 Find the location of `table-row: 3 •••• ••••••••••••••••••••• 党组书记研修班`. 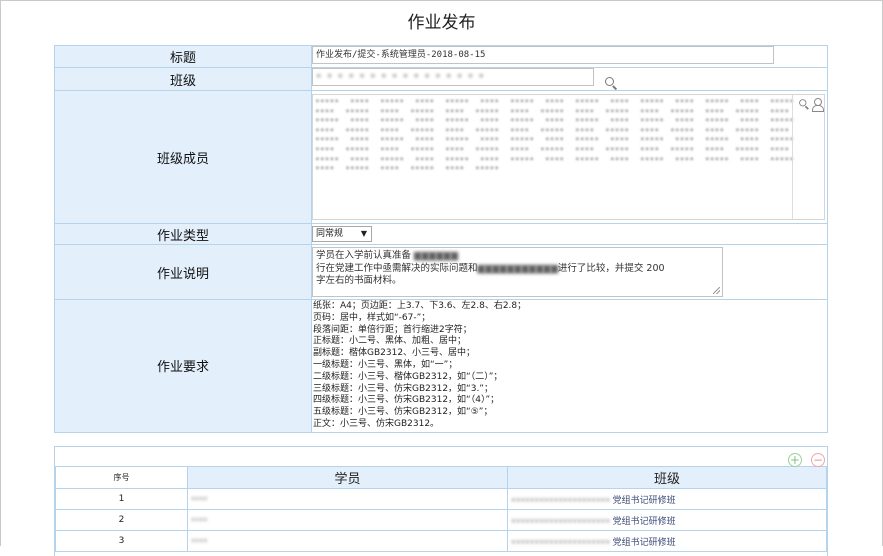

table-row: 3 •••• ••••••••••••••••••••• 党组书记研修班 is located at coordinates (441, 541).